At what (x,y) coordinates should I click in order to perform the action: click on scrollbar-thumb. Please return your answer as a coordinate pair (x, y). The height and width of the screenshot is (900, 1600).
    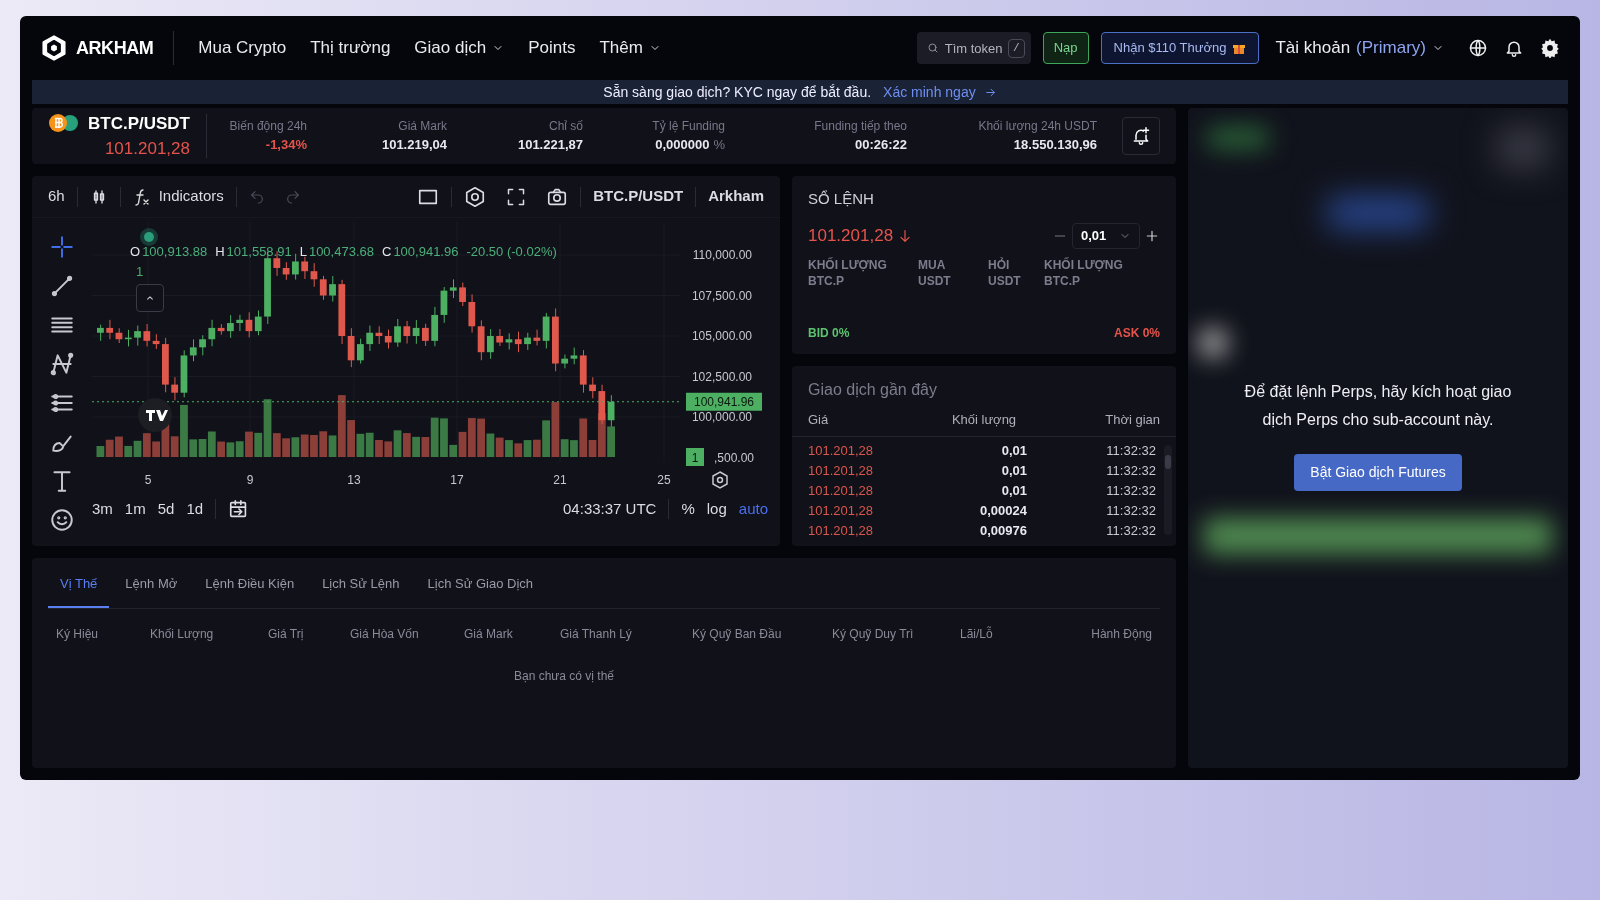
    Looking at the image, I should click on (1168, 461).